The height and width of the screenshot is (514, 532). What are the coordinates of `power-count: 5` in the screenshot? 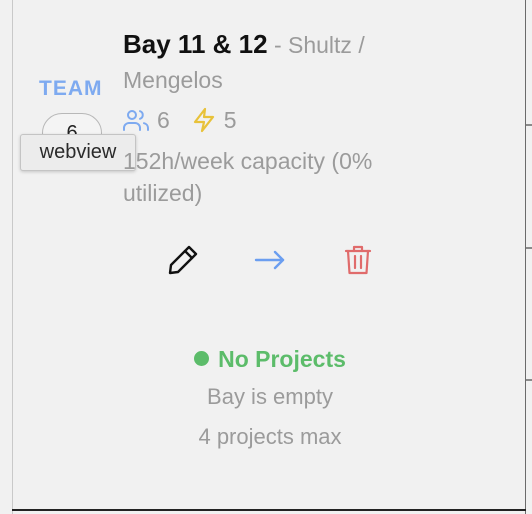 It's located at (230, 119).